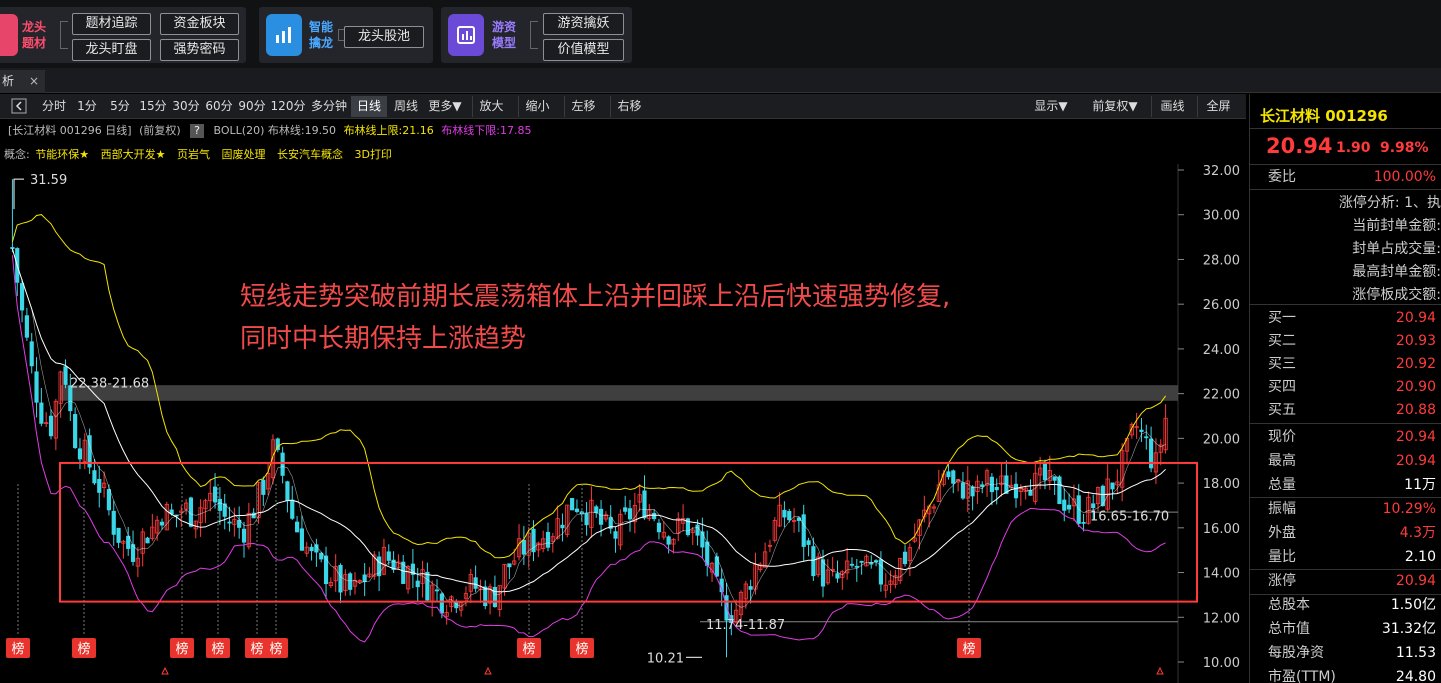  I want to click on y-tick-label: 18.00, so click(1221, 484).